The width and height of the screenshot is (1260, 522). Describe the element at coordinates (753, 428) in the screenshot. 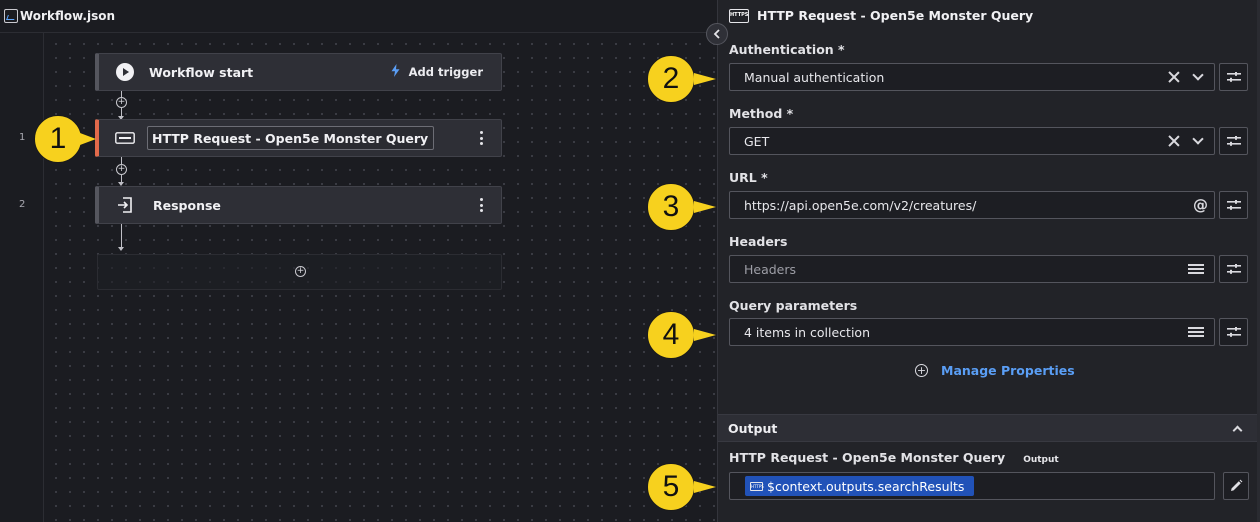

I see `output-section-title: Output` at that location.